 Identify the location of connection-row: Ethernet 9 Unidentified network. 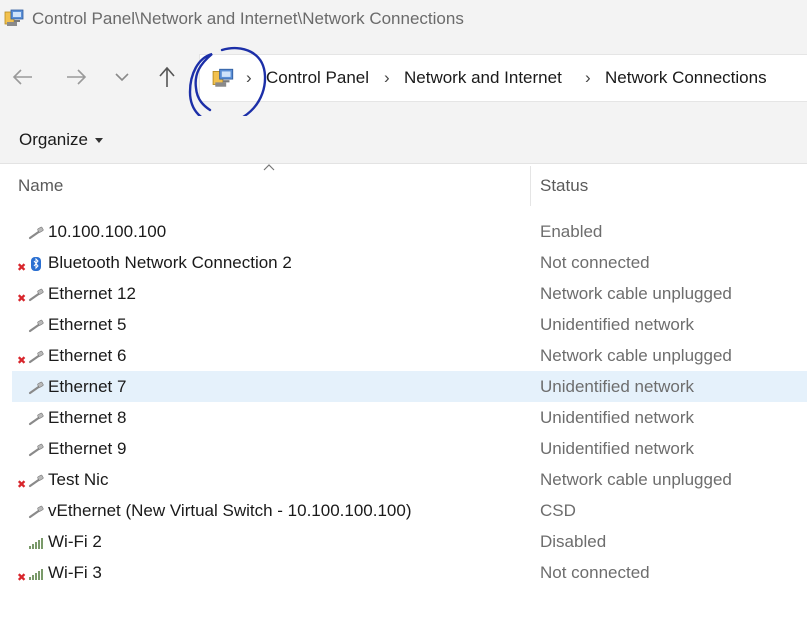
(403, 448).